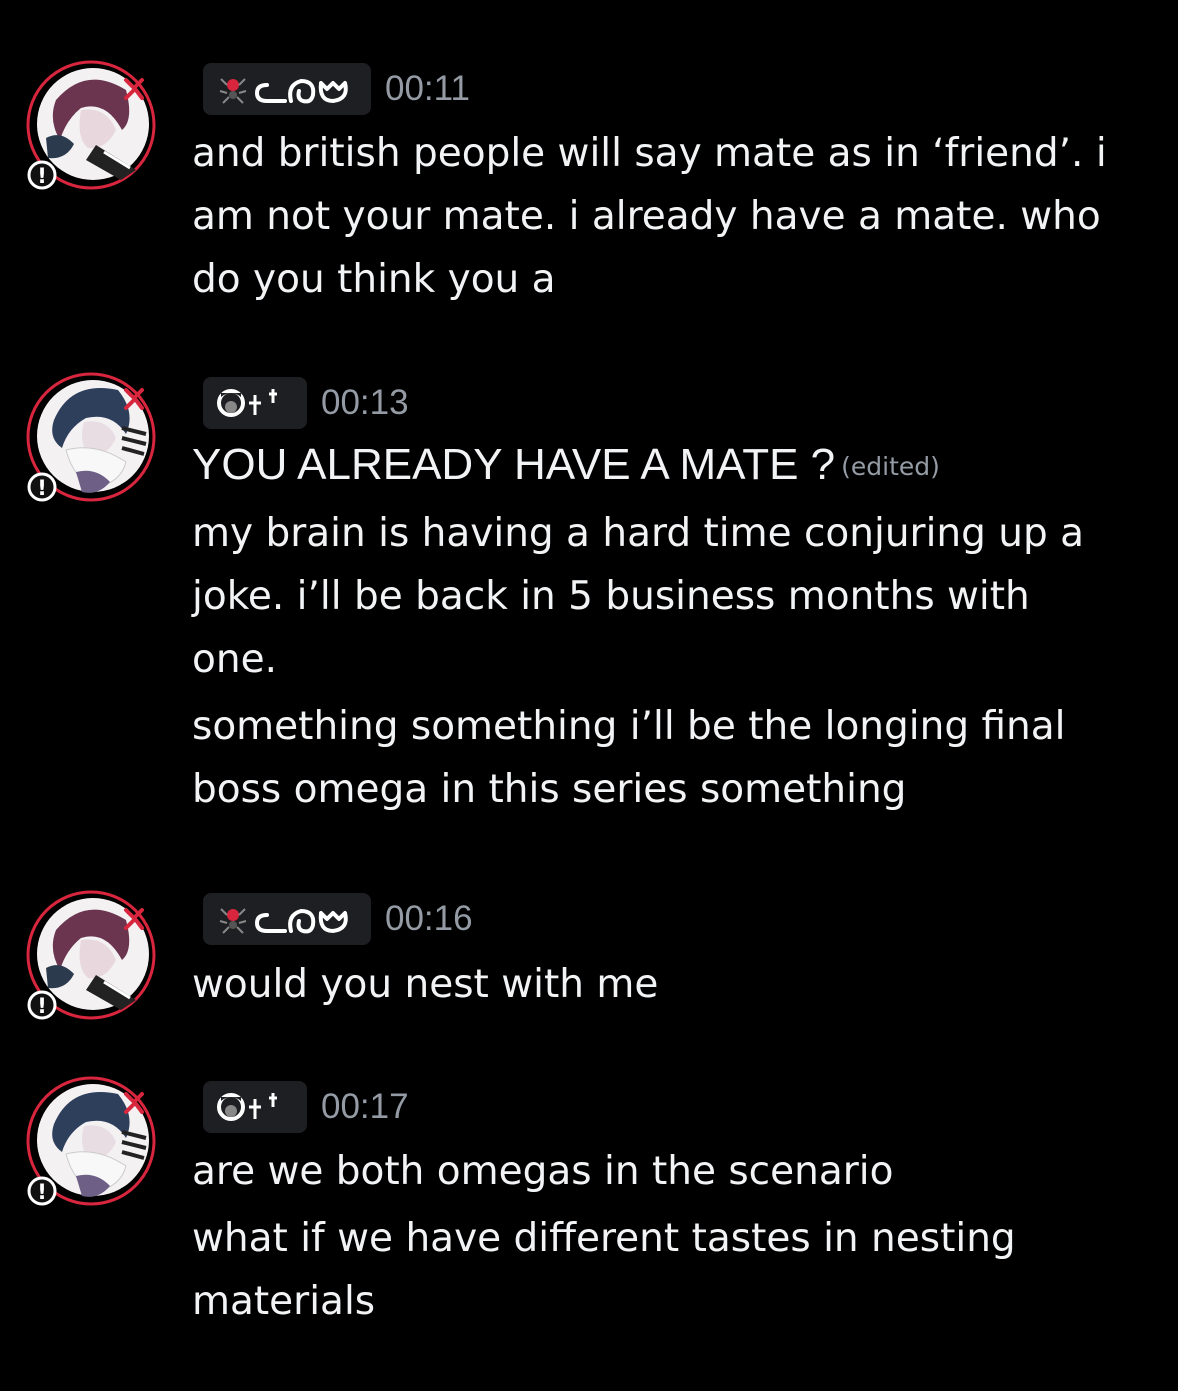 This screenshot has height=1391, width=1178. I want to click on message-header: 00:16, so click(338, 919).